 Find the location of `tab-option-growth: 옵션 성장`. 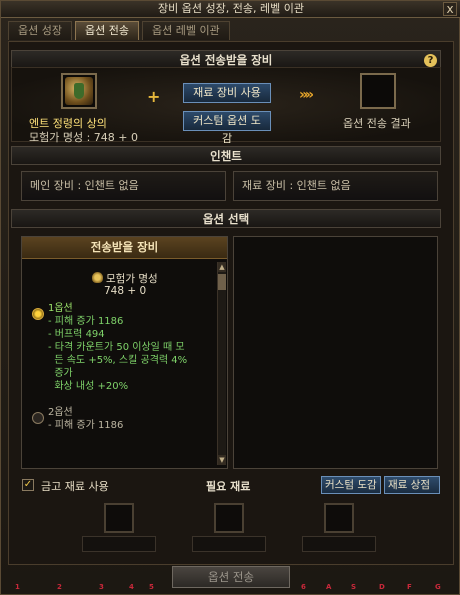

tab-option-growth: 옵션 성장 is located at coordinates (40, 30).